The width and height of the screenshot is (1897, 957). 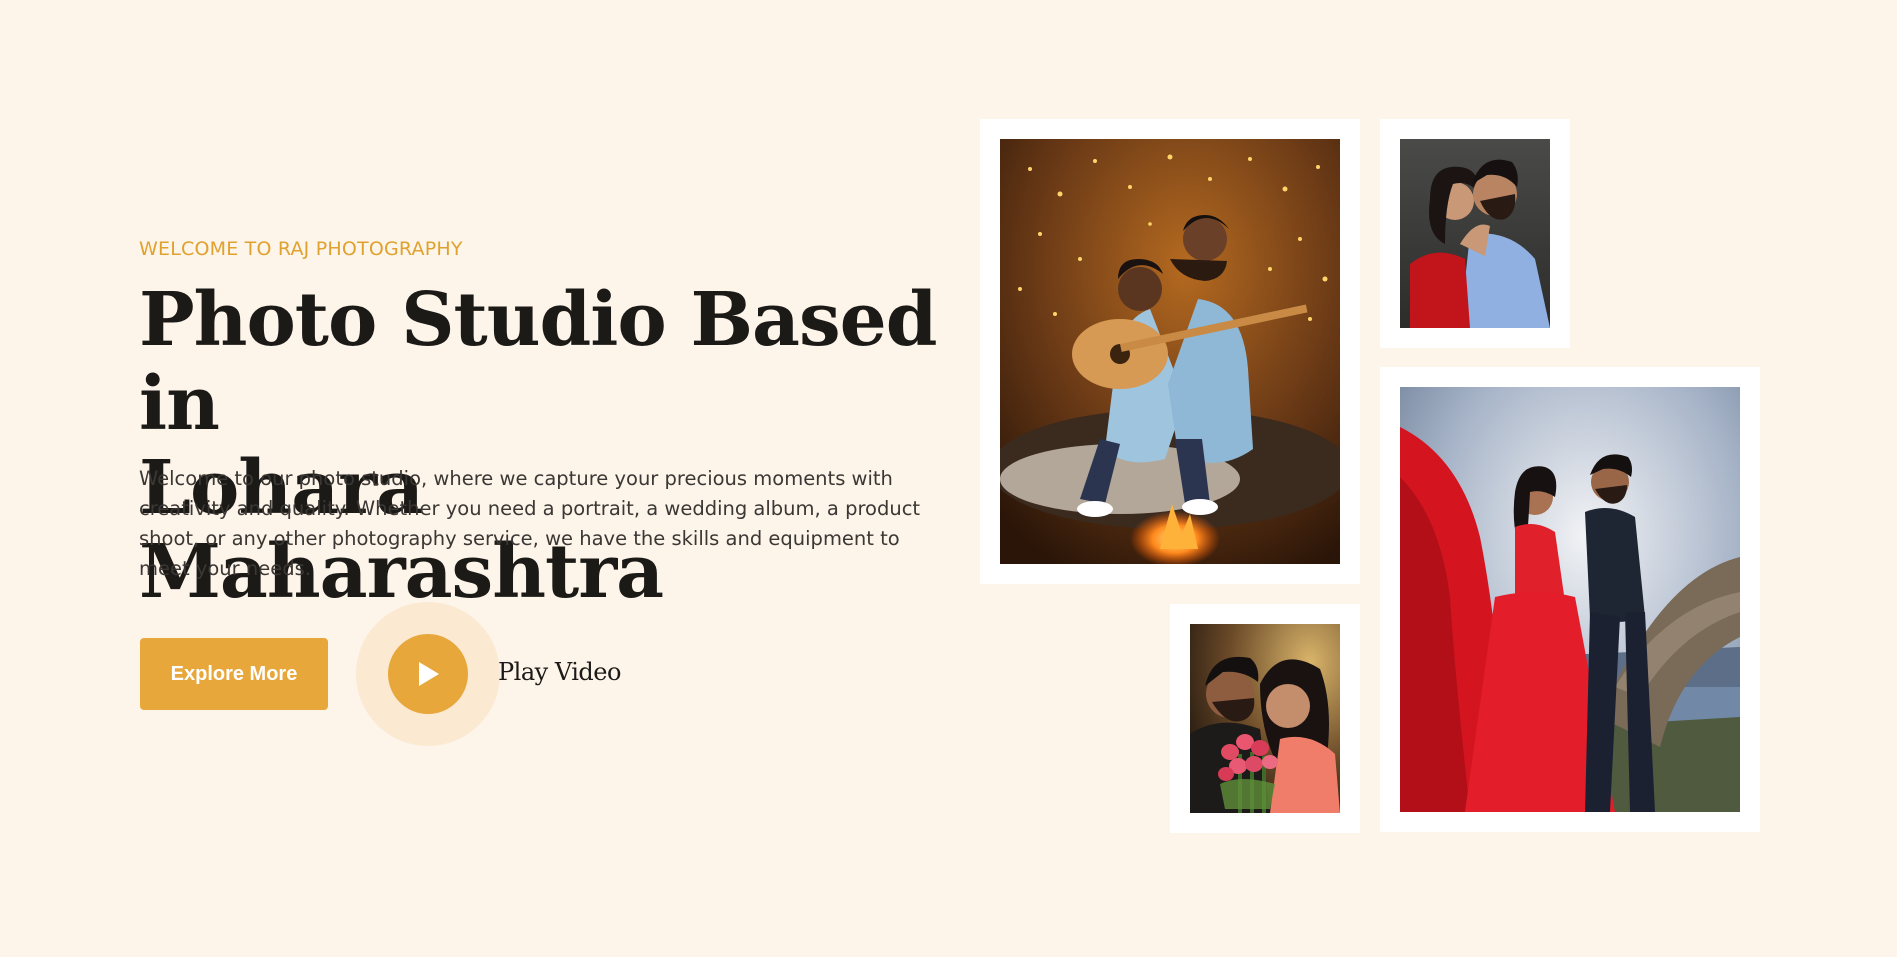 I want to click on couple-guitar-campfire-photo, so click(x=1170, y=351).